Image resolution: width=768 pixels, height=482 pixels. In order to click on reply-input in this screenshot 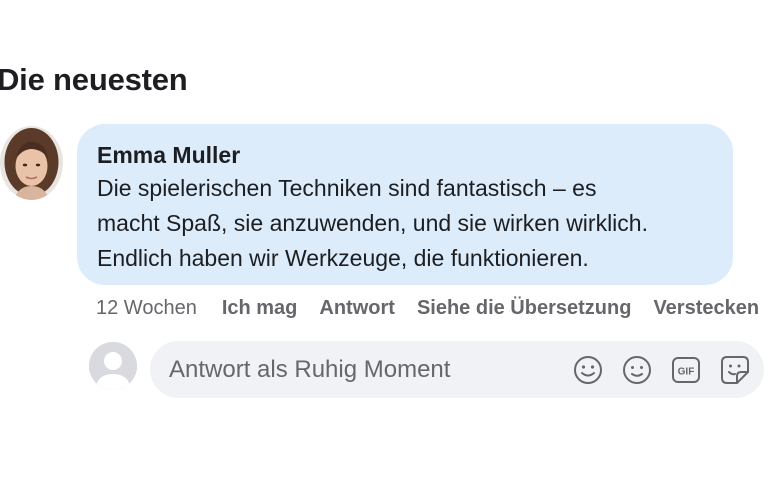, I will do `click(364, 369)`.